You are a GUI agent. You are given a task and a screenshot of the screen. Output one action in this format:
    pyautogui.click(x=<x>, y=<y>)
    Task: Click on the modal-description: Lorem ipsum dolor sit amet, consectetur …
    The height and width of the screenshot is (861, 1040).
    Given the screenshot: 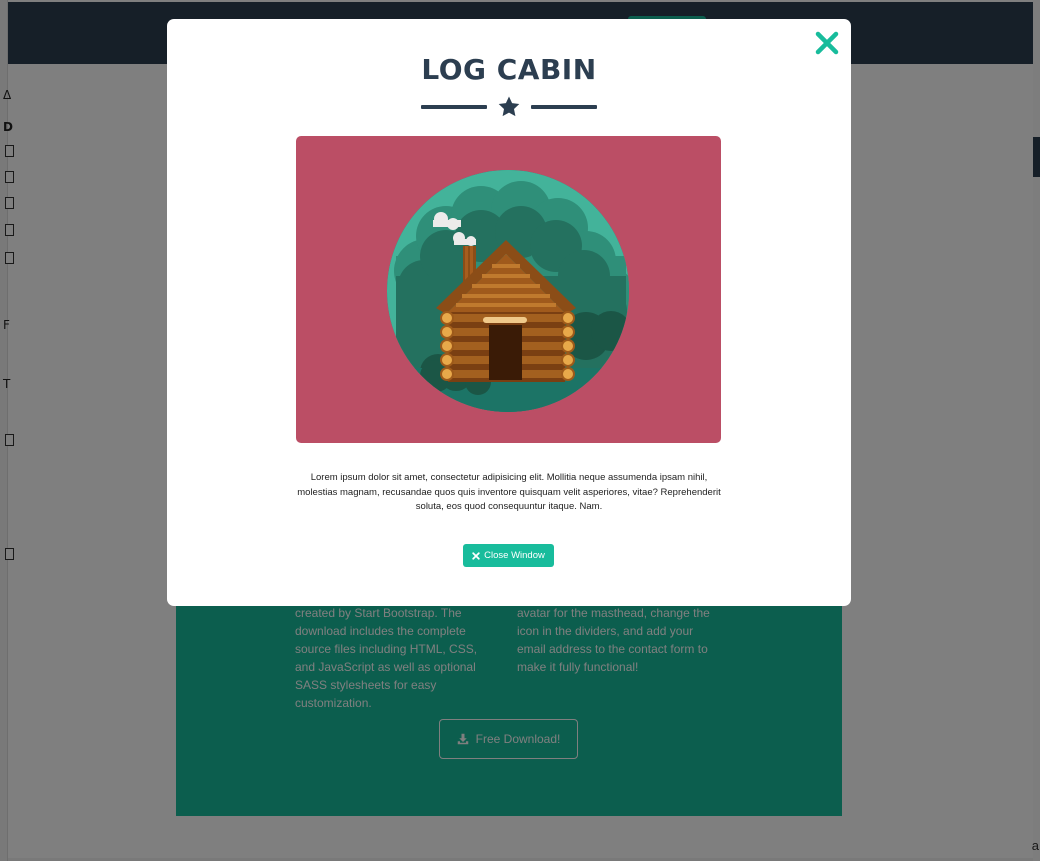 What is the action you would take?
    pyautogui.click(x=509, y=492)
    